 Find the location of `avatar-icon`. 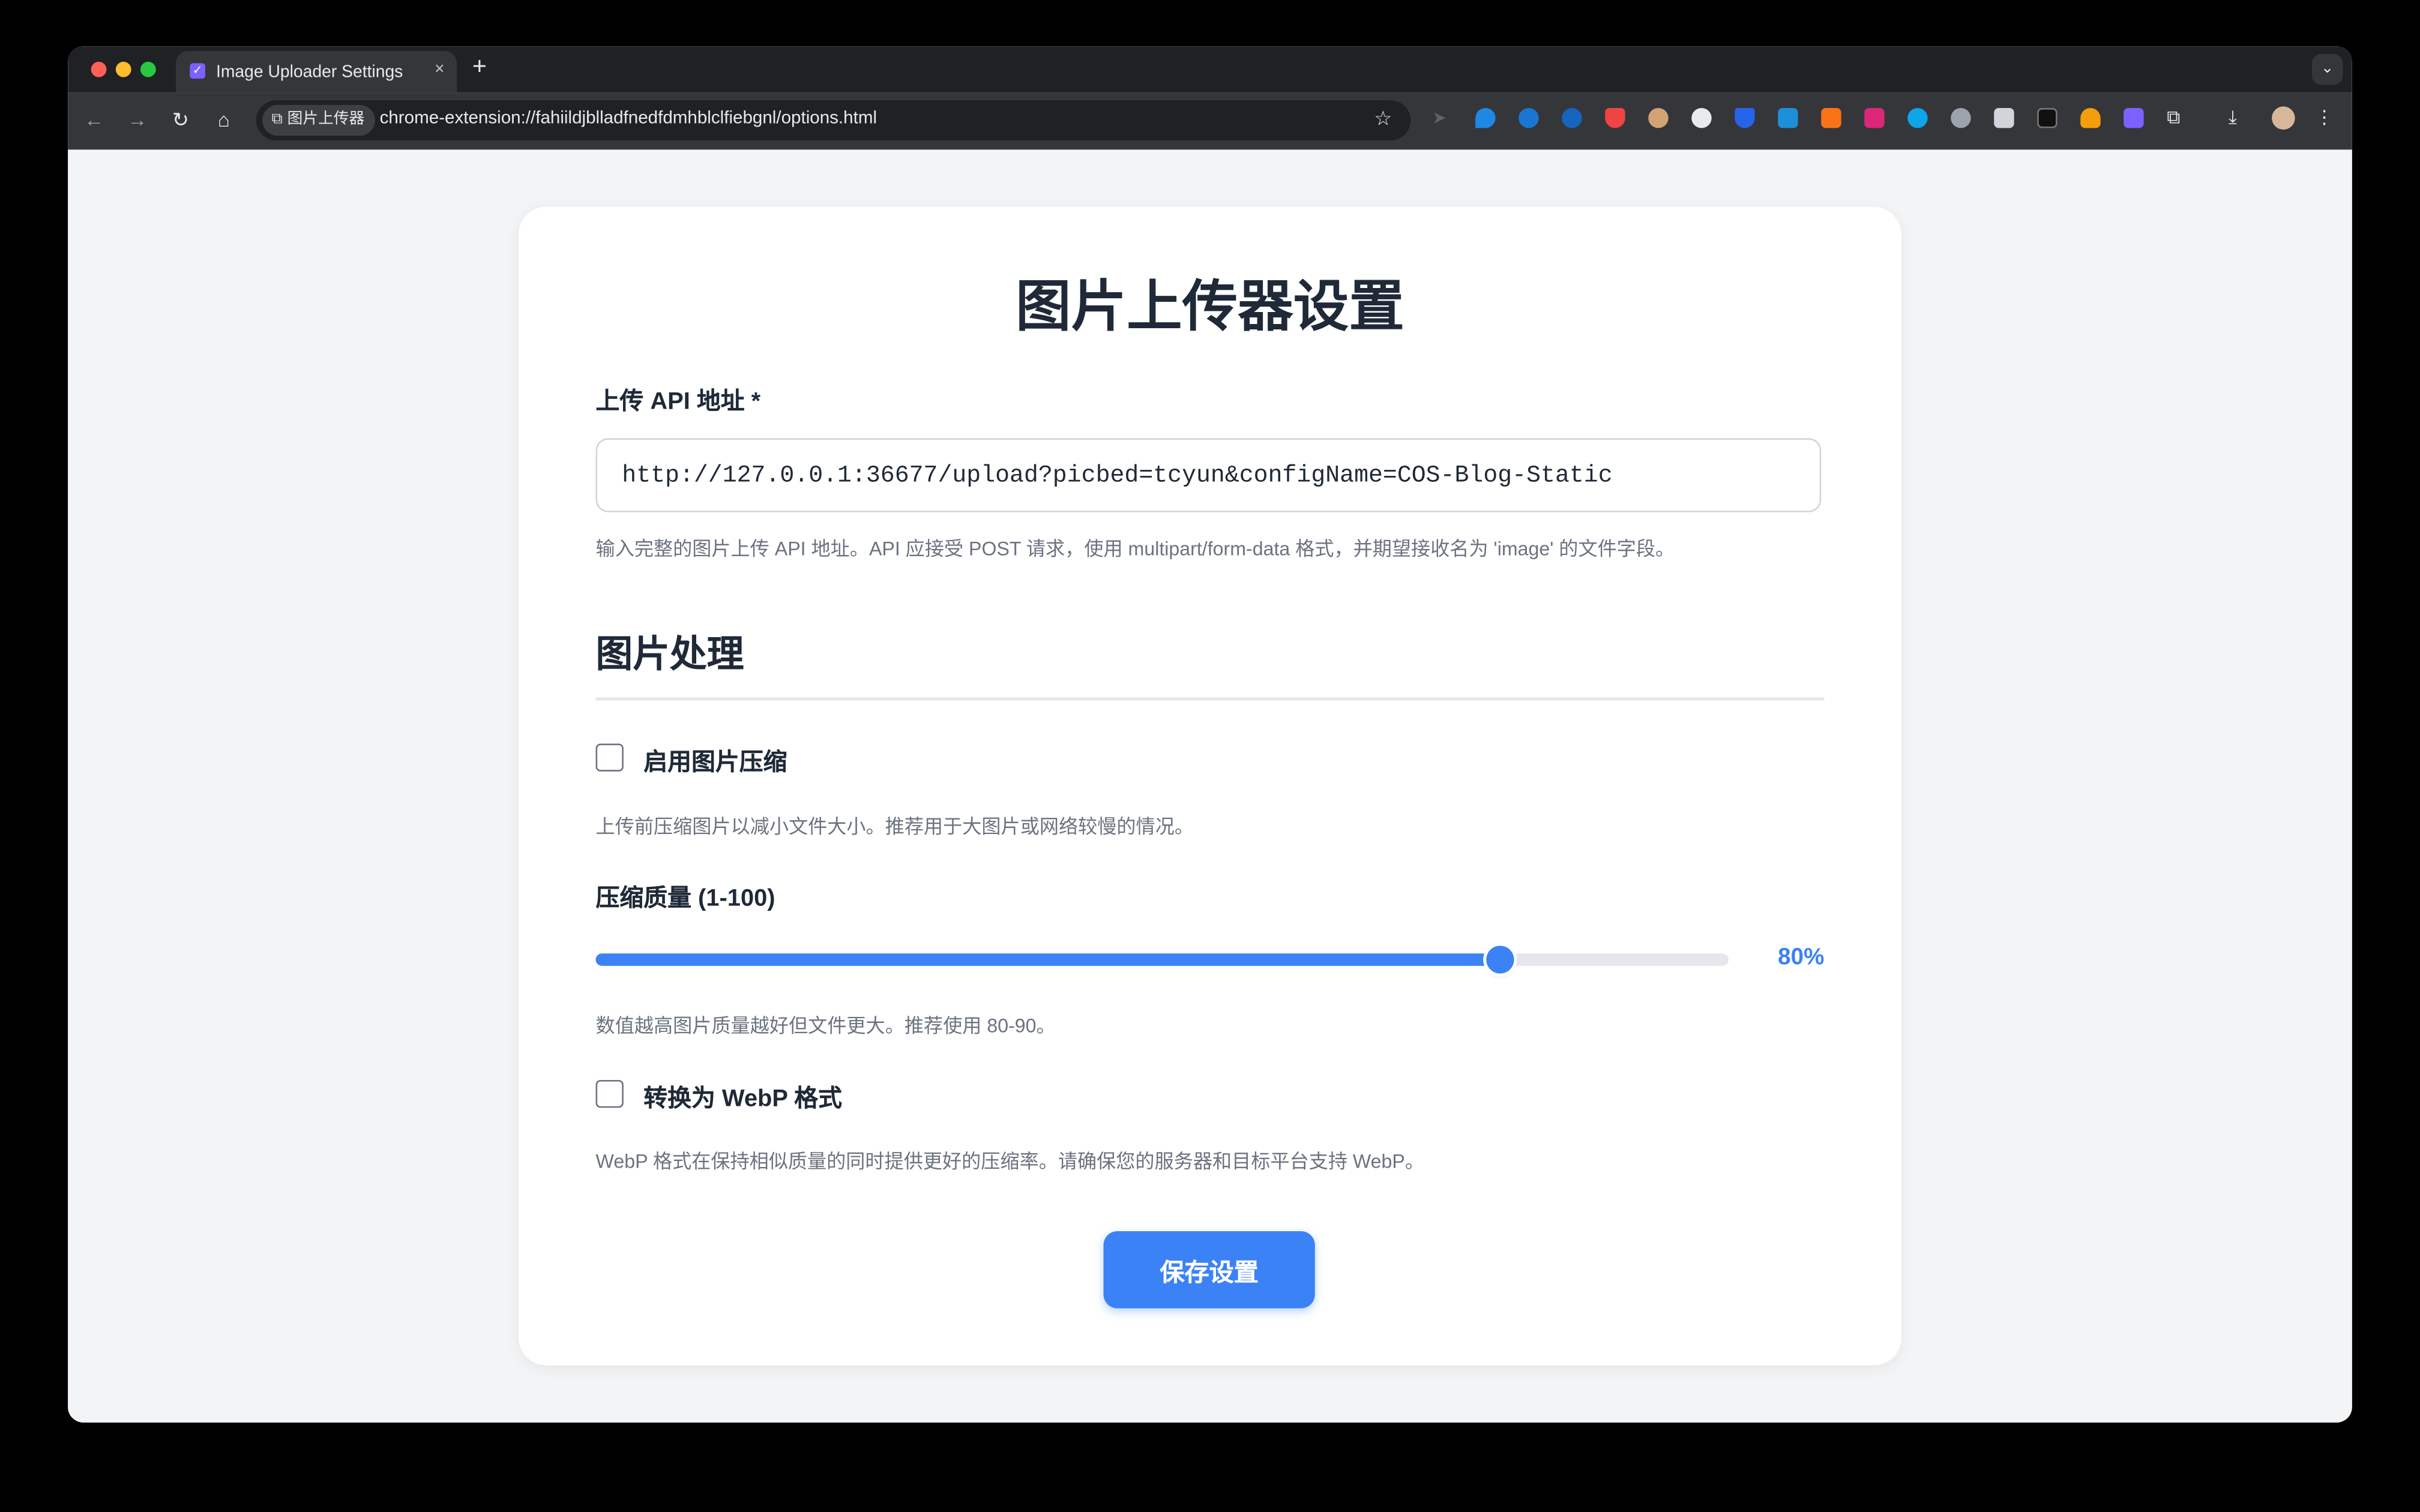

avatar-icon is located at coordinates (2283, 118).